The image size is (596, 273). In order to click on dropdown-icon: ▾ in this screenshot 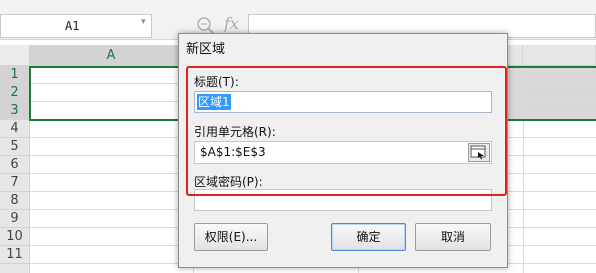, I will do `click(143, 22)`.